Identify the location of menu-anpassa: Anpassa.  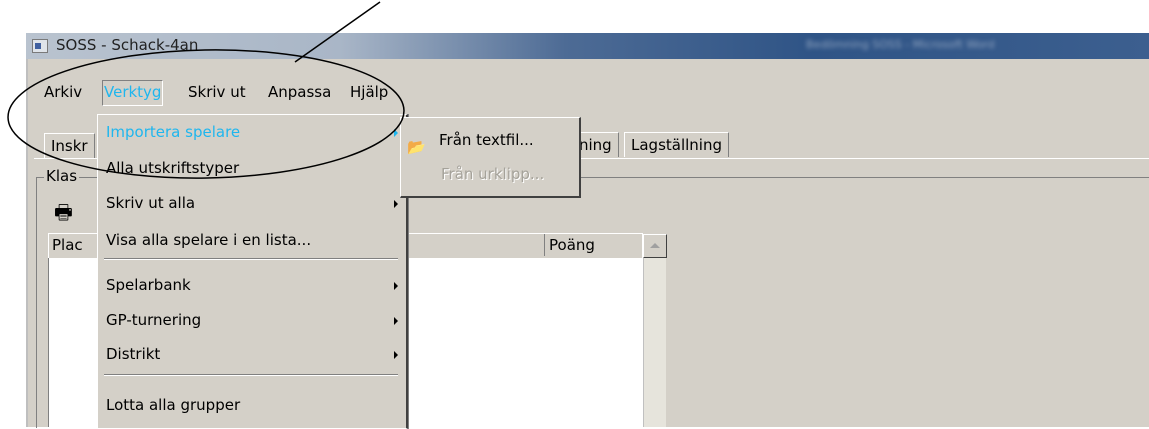
(299, 92).